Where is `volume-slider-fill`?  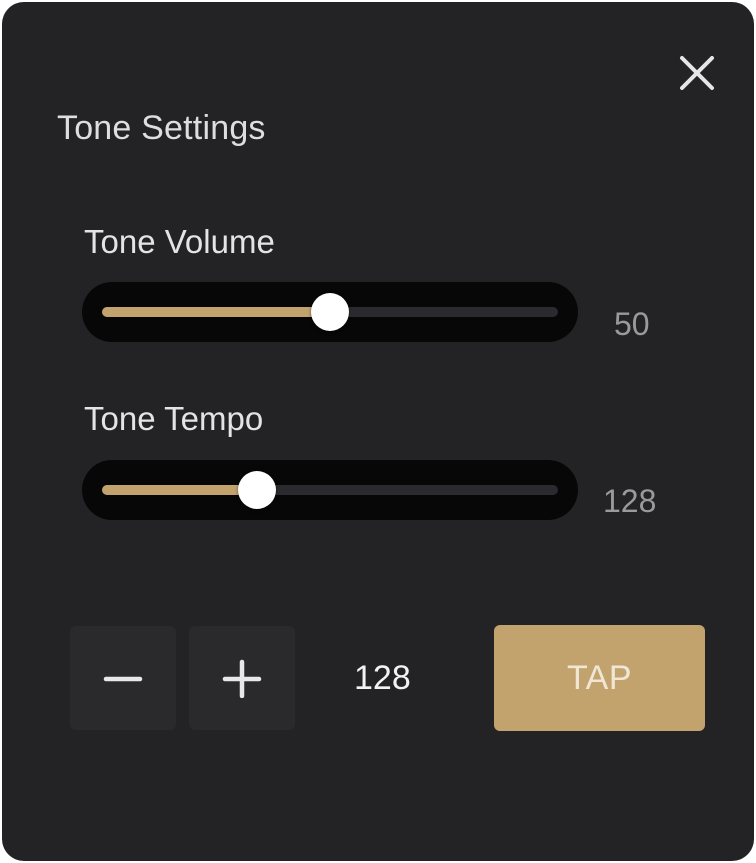 volume-slider-fill is located at coordinates (216, 312).